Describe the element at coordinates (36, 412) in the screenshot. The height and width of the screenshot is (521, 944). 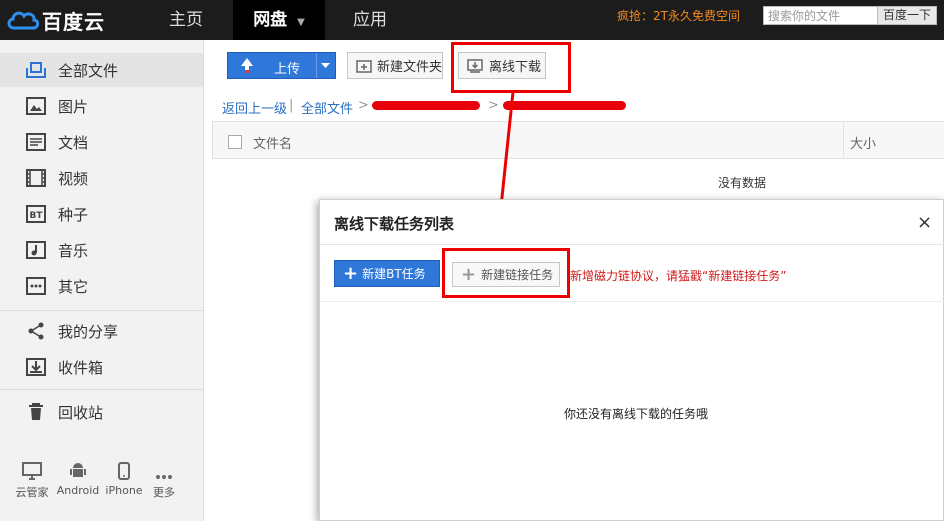
I see `trash-icon` at that location.